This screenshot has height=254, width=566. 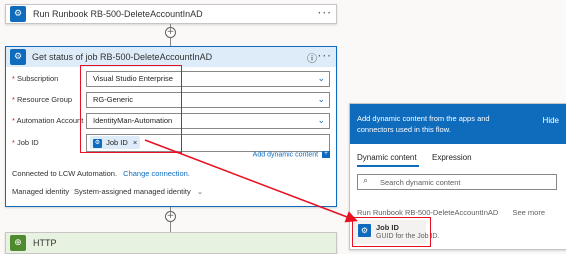 I want to click on info-icon: ⓘ, so click(x=312, y=57).